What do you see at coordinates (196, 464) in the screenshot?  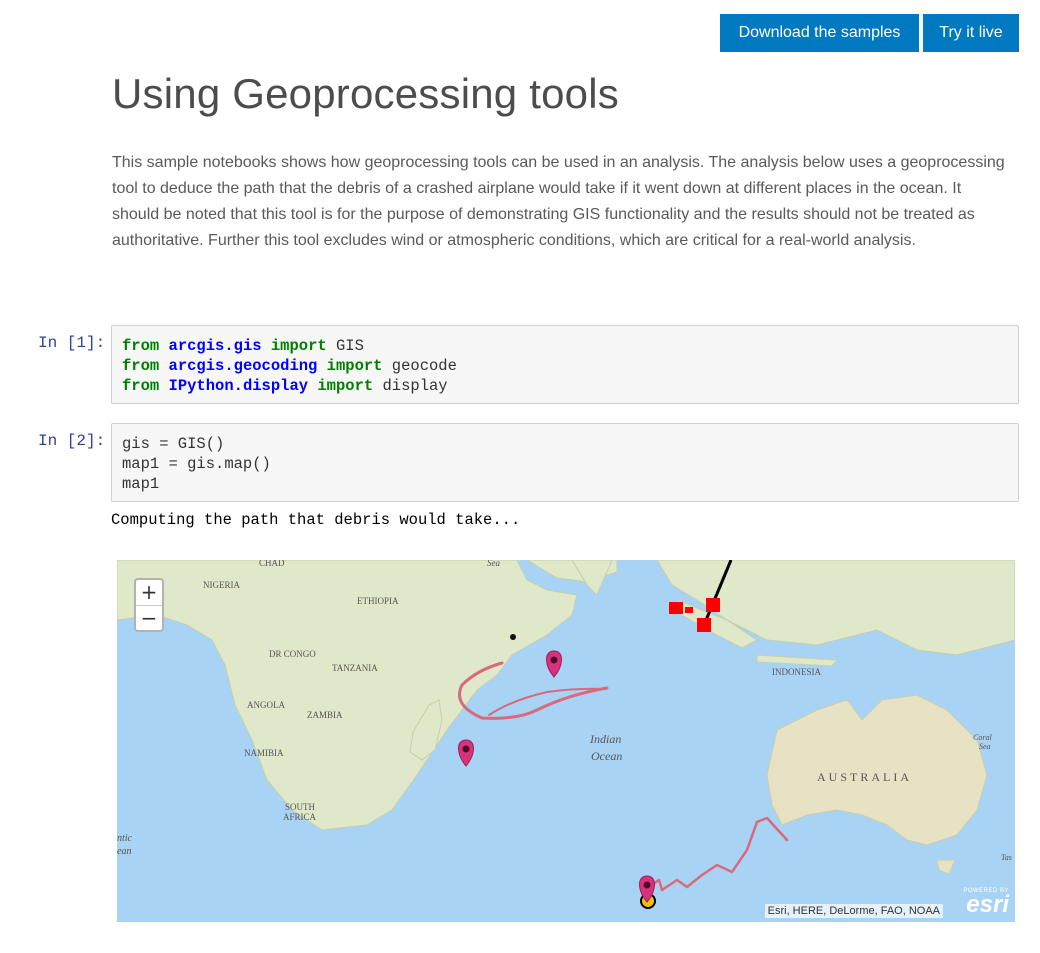 I see `code-token: map1 = gis.map()` at bounding box center [196, 464].